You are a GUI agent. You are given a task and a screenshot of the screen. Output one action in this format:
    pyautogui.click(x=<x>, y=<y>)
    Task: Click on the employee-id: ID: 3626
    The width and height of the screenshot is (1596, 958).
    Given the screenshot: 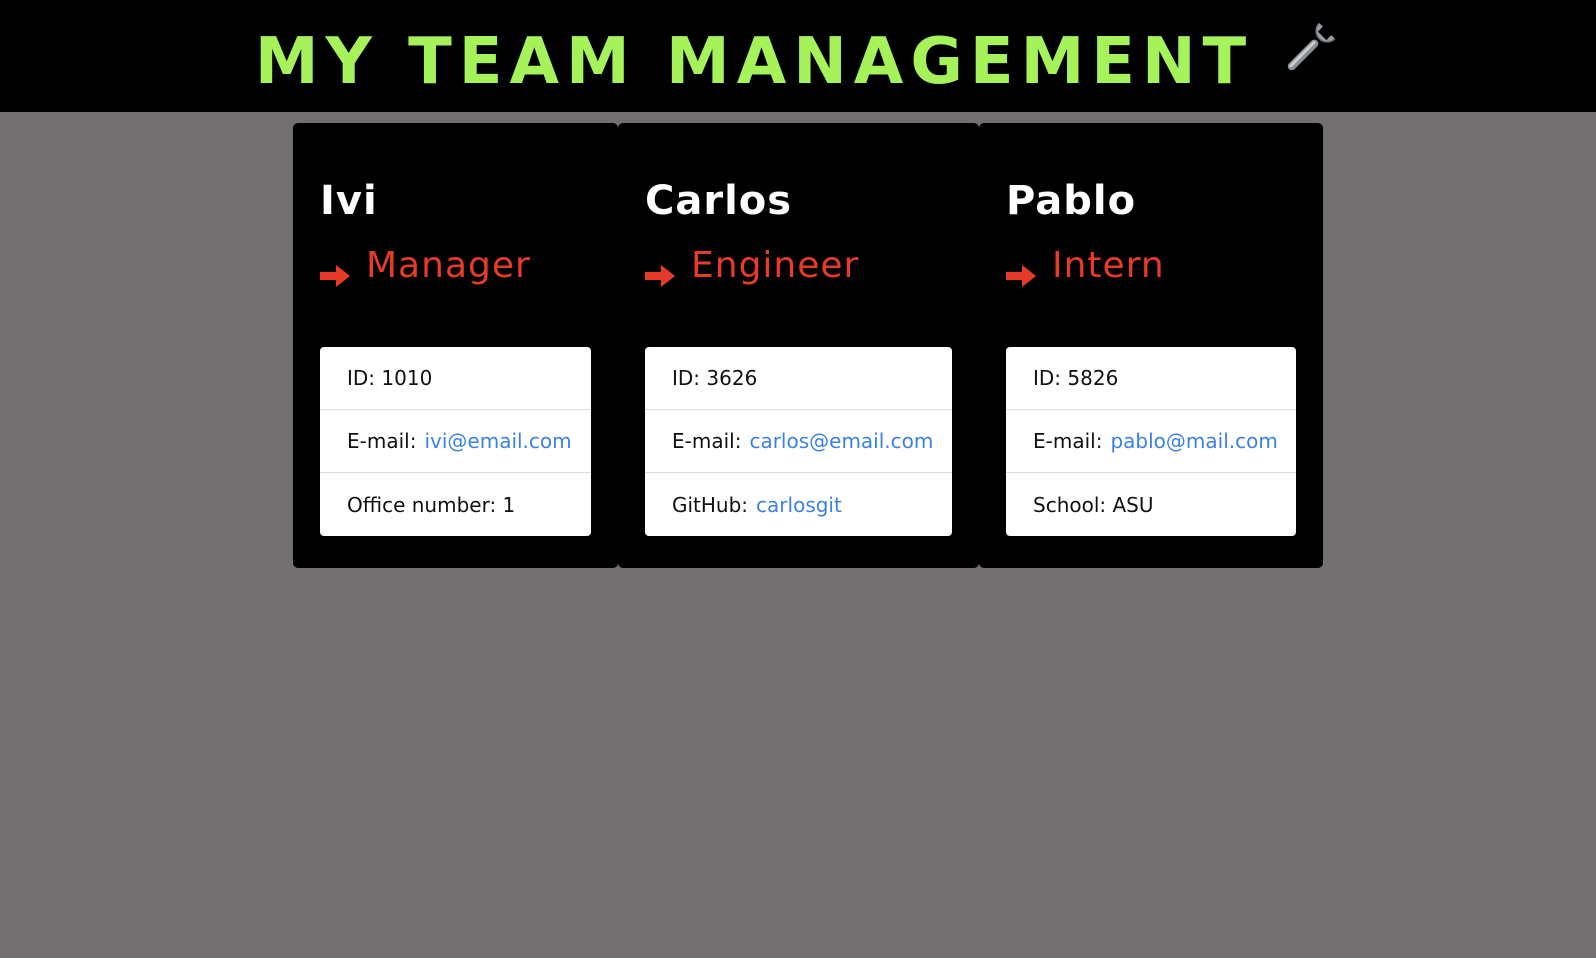 What is the action you would take?
    pyautogui.click(x=798, y=378)
    